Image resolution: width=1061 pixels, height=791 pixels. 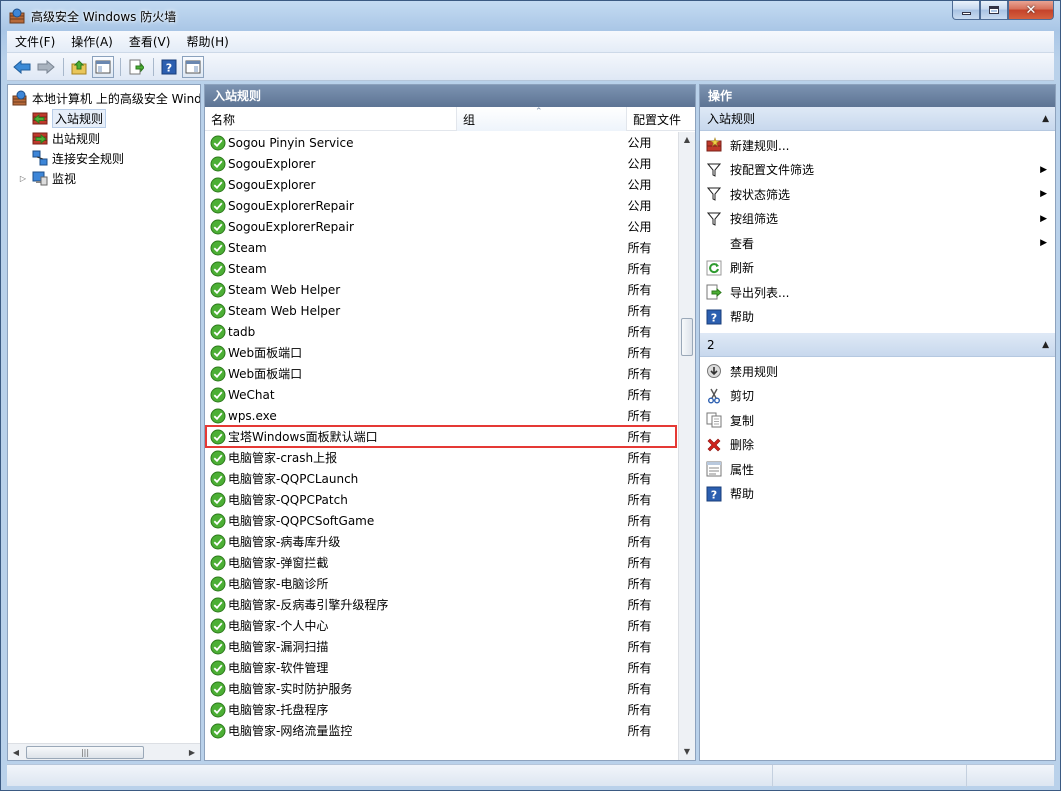 I want to click on menu-file: 文件(F), so click(x=35, y=42).